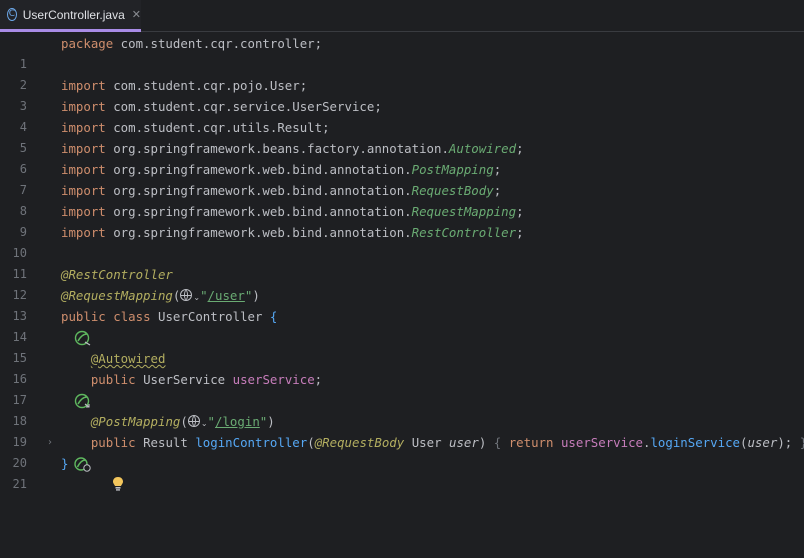  What do you see at coordinates (402, 136) in the screenshot?
I see `code-line: 5 import com.student.cqr.utils.Result;` at bounding box center [402, 136].